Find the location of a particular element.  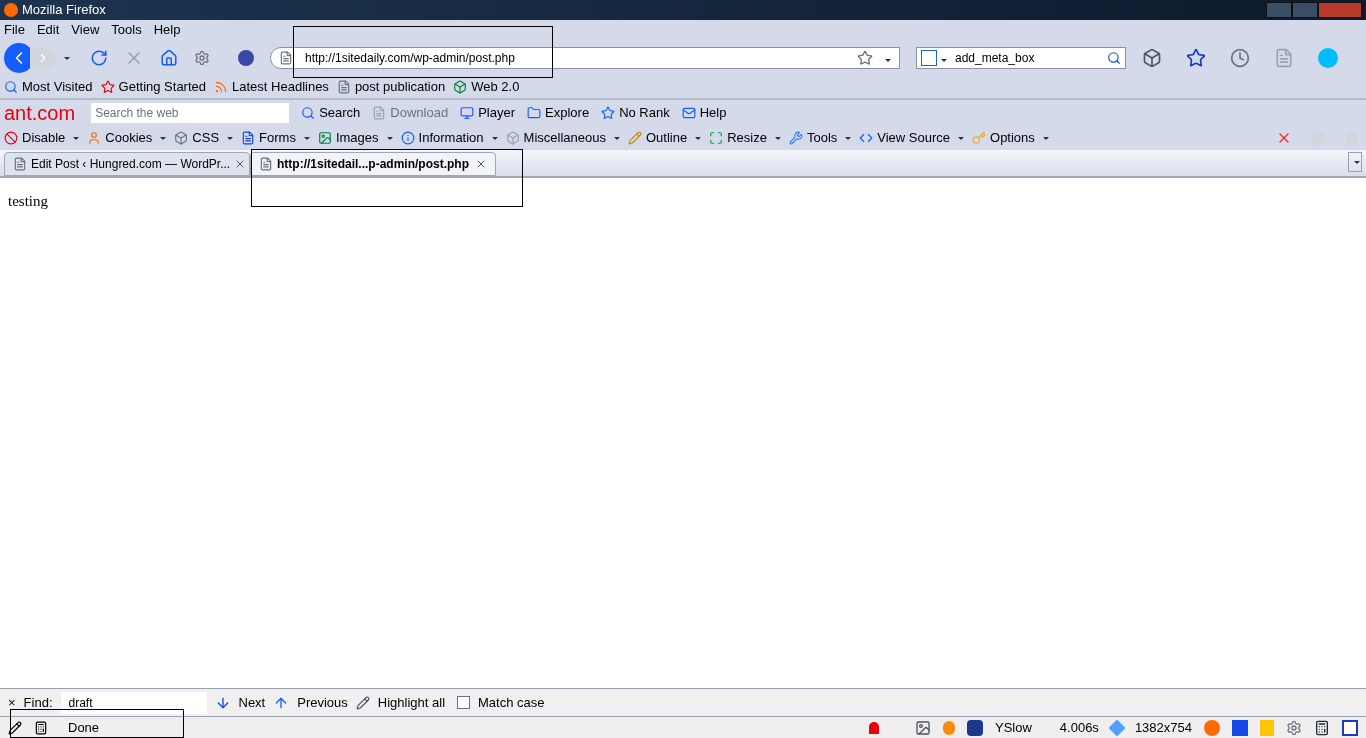

toolbar-button: No Rank is located at coordinates (644, 113).